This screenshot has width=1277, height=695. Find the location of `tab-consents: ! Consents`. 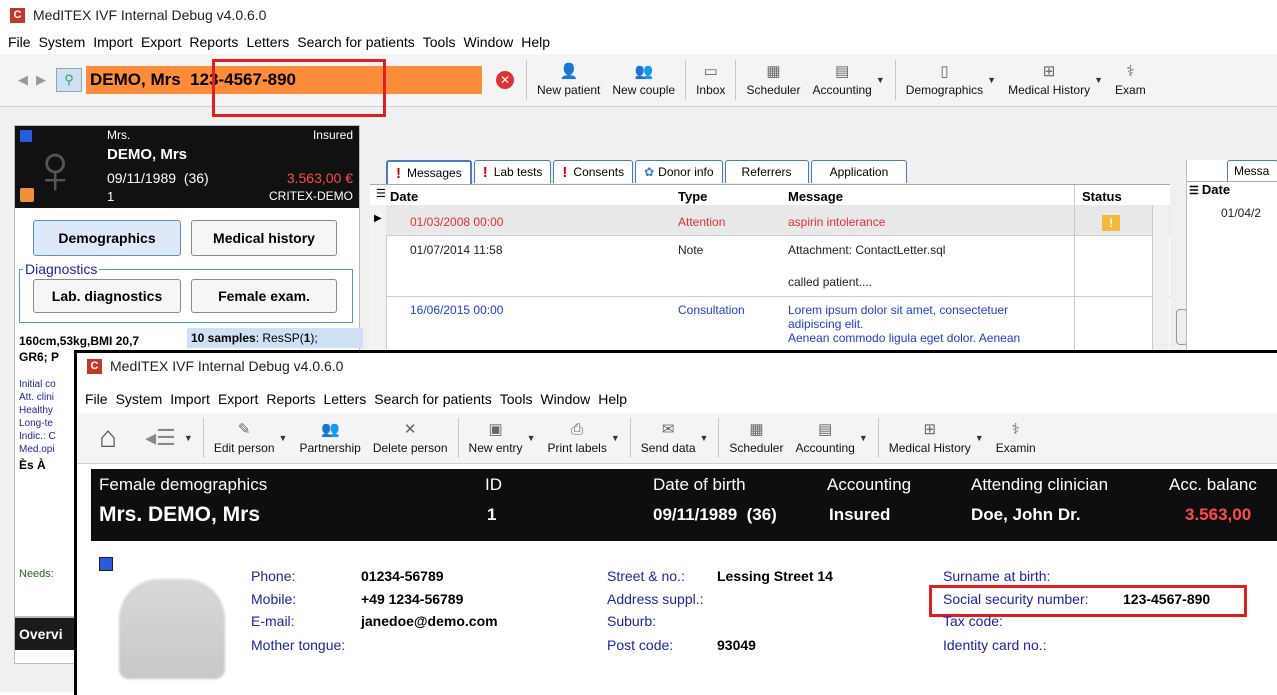

tab-consents: ! Consents is located at coordinates (593, 171).